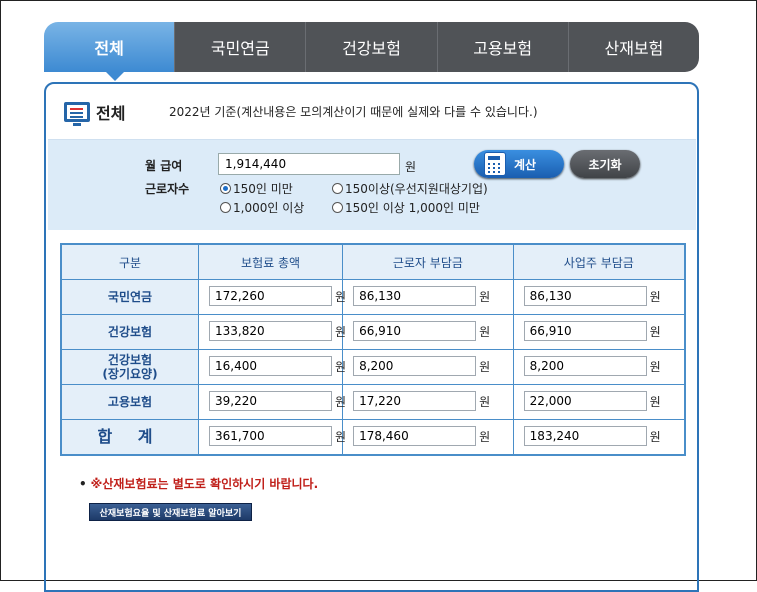 The width and height of the screenshot is (757, 592). I want to click on calculator-icon, so click(495, 164).